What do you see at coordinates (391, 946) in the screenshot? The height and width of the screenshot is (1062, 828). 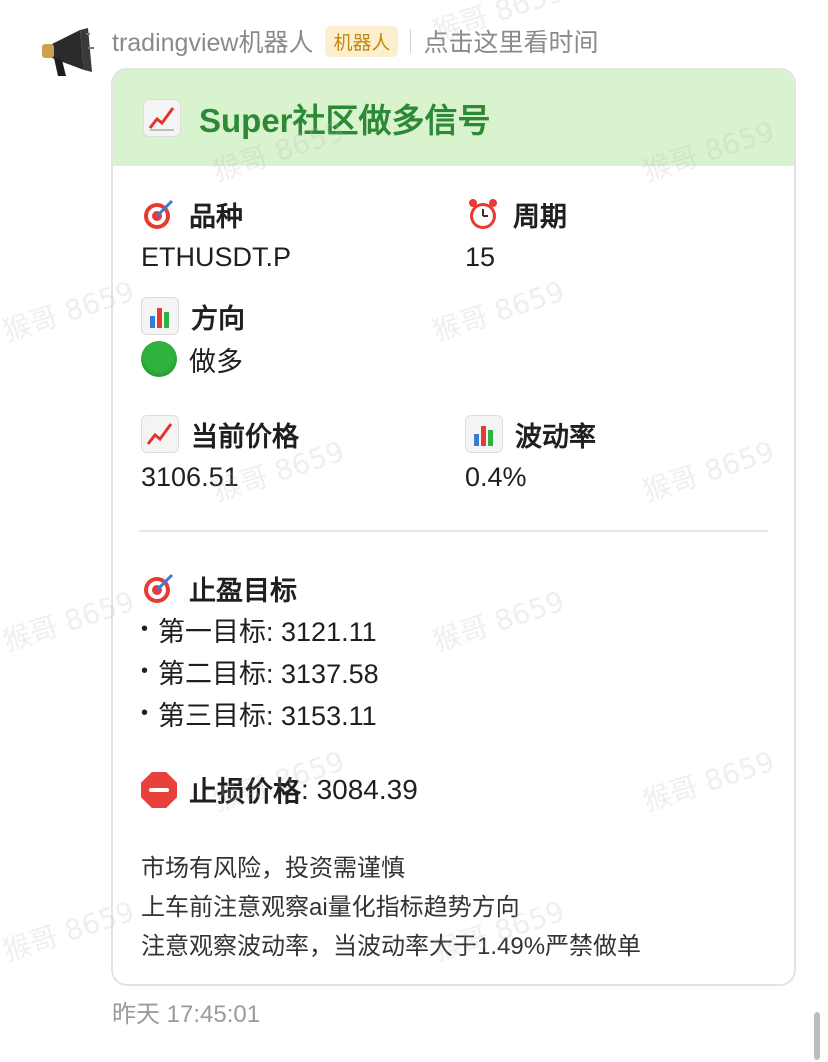 I see `note-line: 注意观察波动率，当波动率大于1.49%严禁做单` at bounding box center [391, 946].